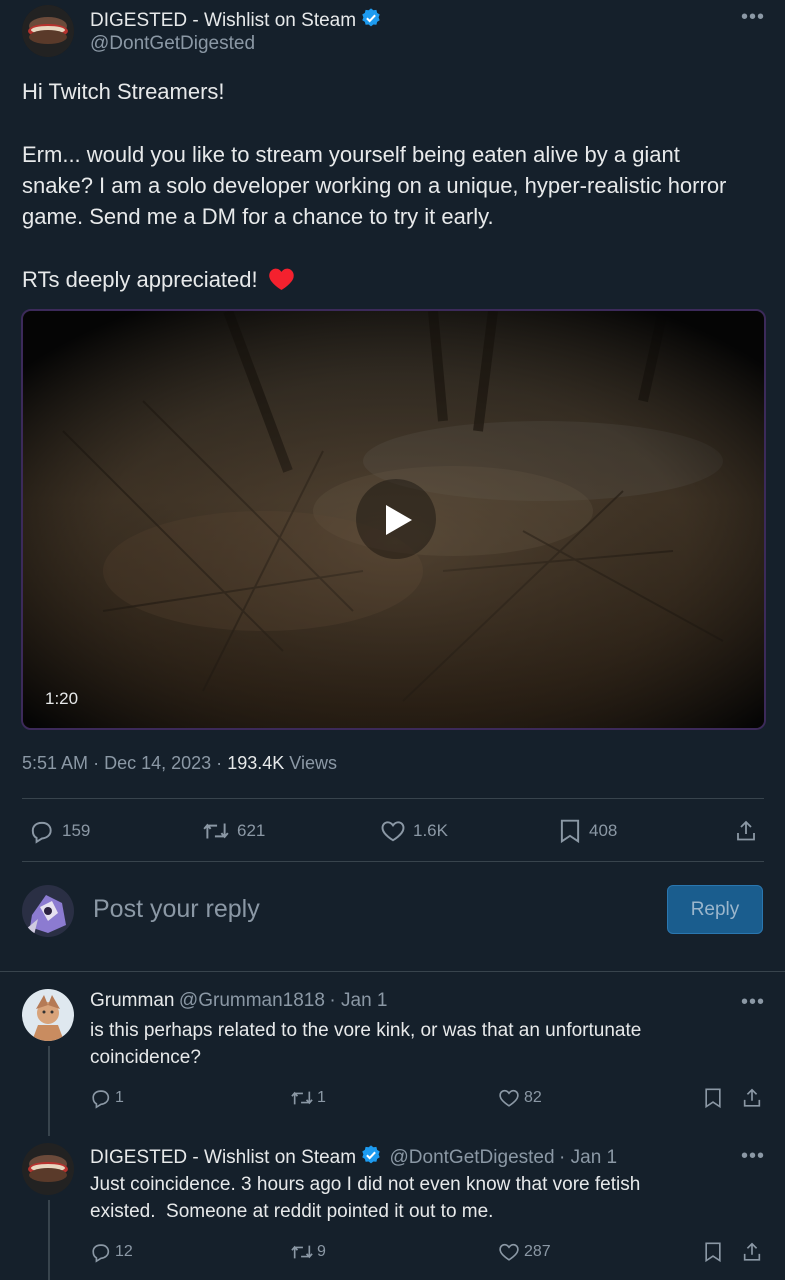  I want to click on tweet-text-rts: RTs deeply appreciated!, so click(140, 279).